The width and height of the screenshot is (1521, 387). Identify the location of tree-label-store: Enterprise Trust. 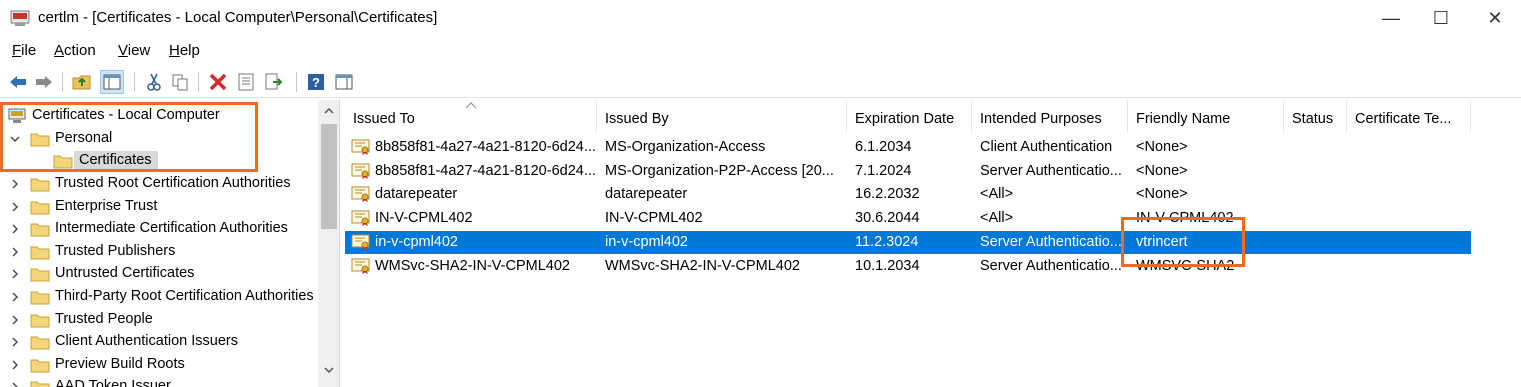
(106, 205).